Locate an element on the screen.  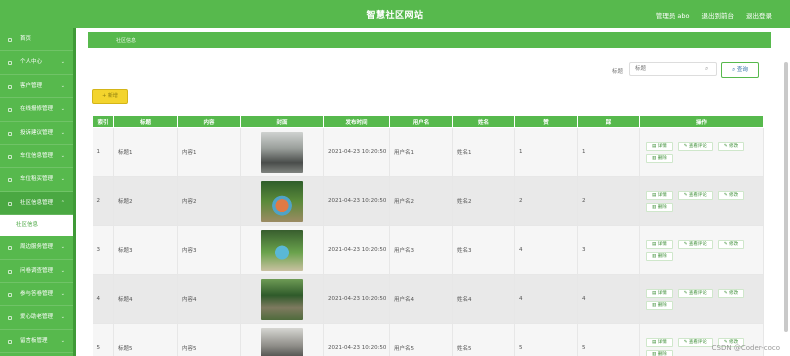
watermark: CSDN @Coder-coco is located at coordinates (745, 348).